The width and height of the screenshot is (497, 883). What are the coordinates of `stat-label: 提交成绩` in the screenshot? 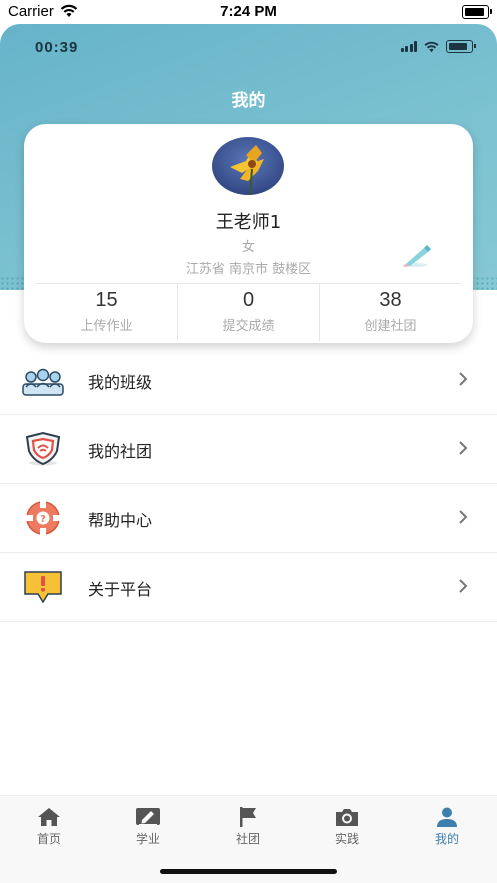 It's located at (248, 326).